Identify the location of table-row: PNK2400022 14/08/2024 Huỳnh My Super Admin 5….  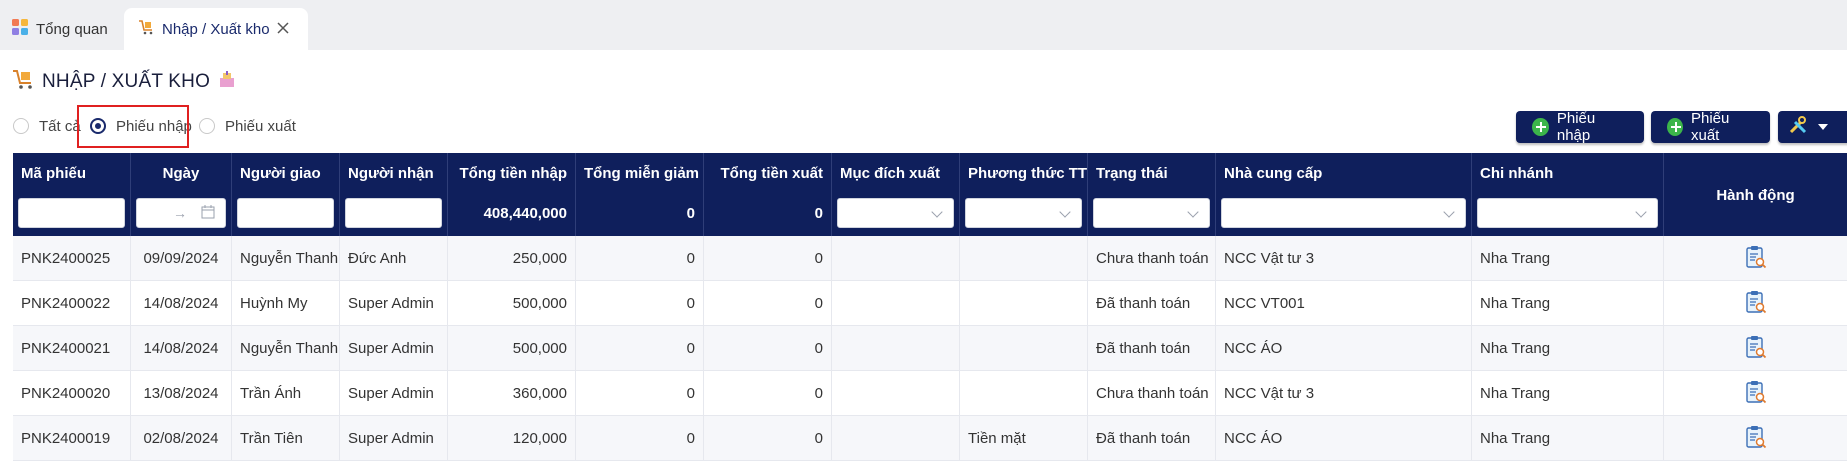
(930, 303).